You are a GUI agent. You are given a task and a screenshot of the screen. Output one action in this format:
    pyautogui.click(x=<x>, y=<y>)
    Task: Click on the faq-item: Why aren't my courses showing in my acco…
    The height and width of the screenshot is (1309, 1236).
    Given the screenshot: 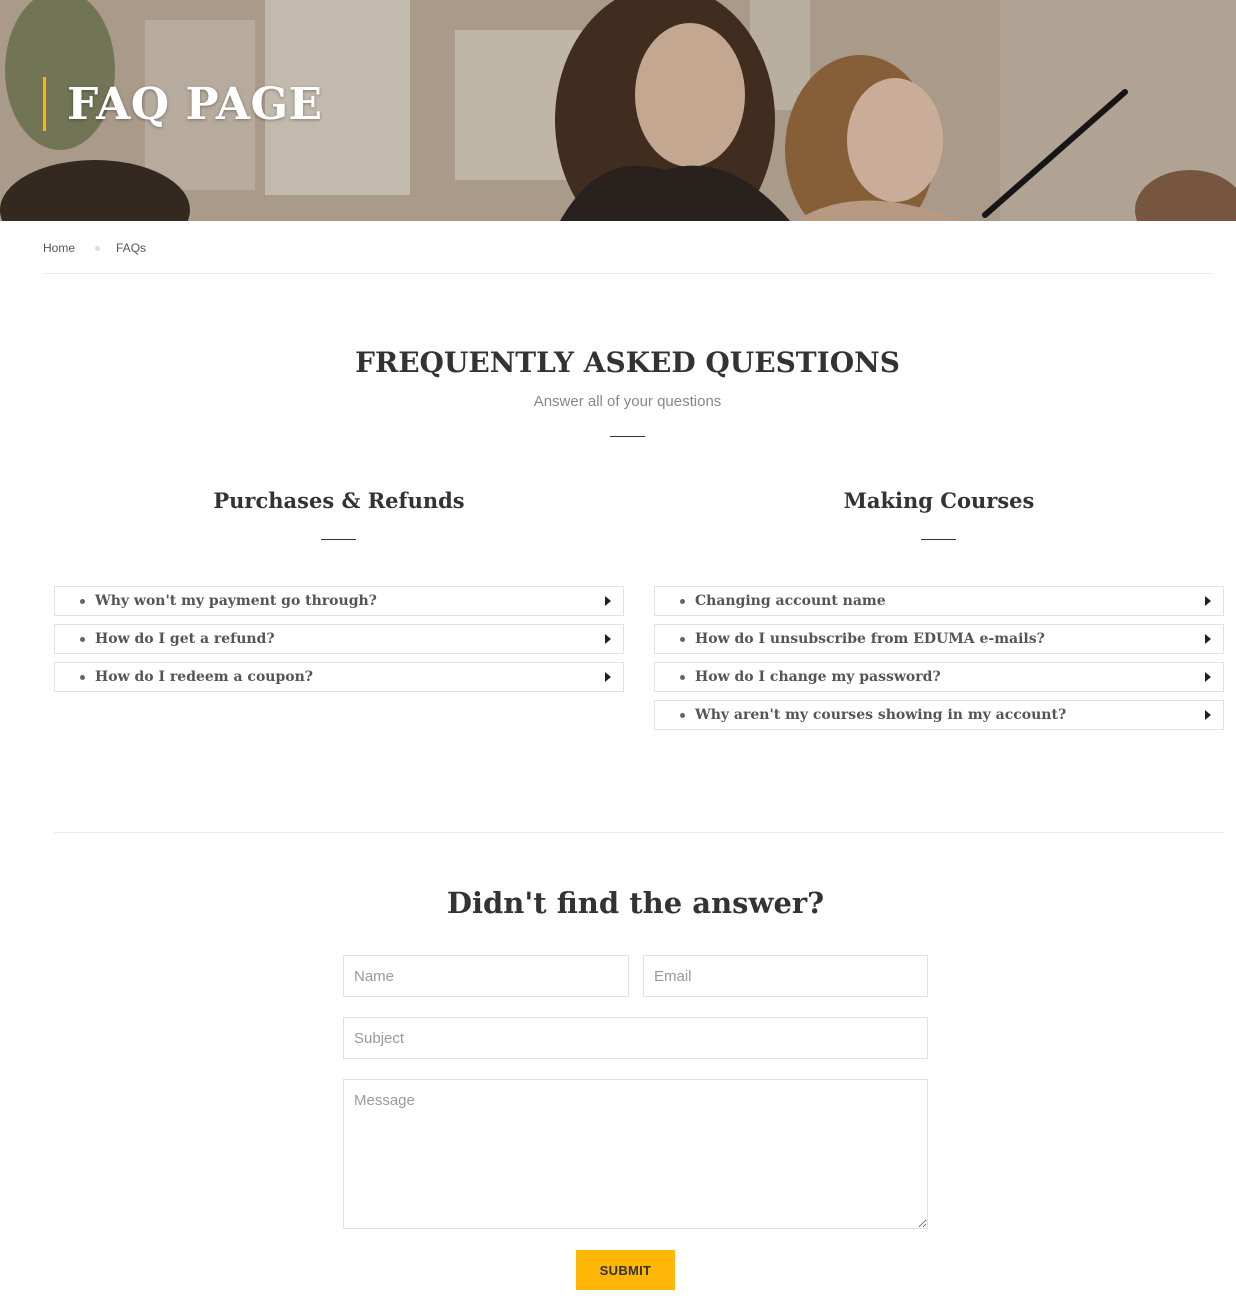 What is the action you would take?
    pyautogui.click(x=939, y=715)
    